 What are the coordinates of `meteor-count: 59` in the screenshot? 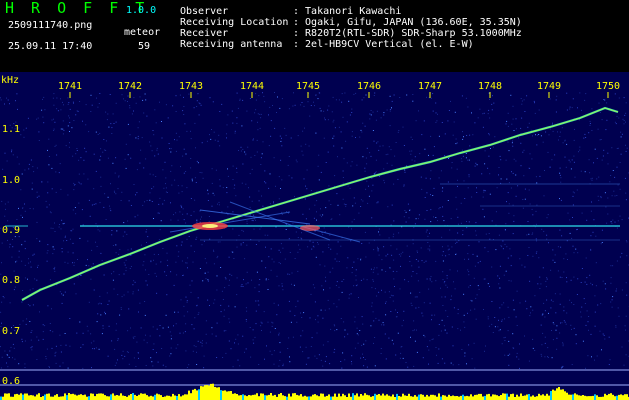 It's located at (144, 46).